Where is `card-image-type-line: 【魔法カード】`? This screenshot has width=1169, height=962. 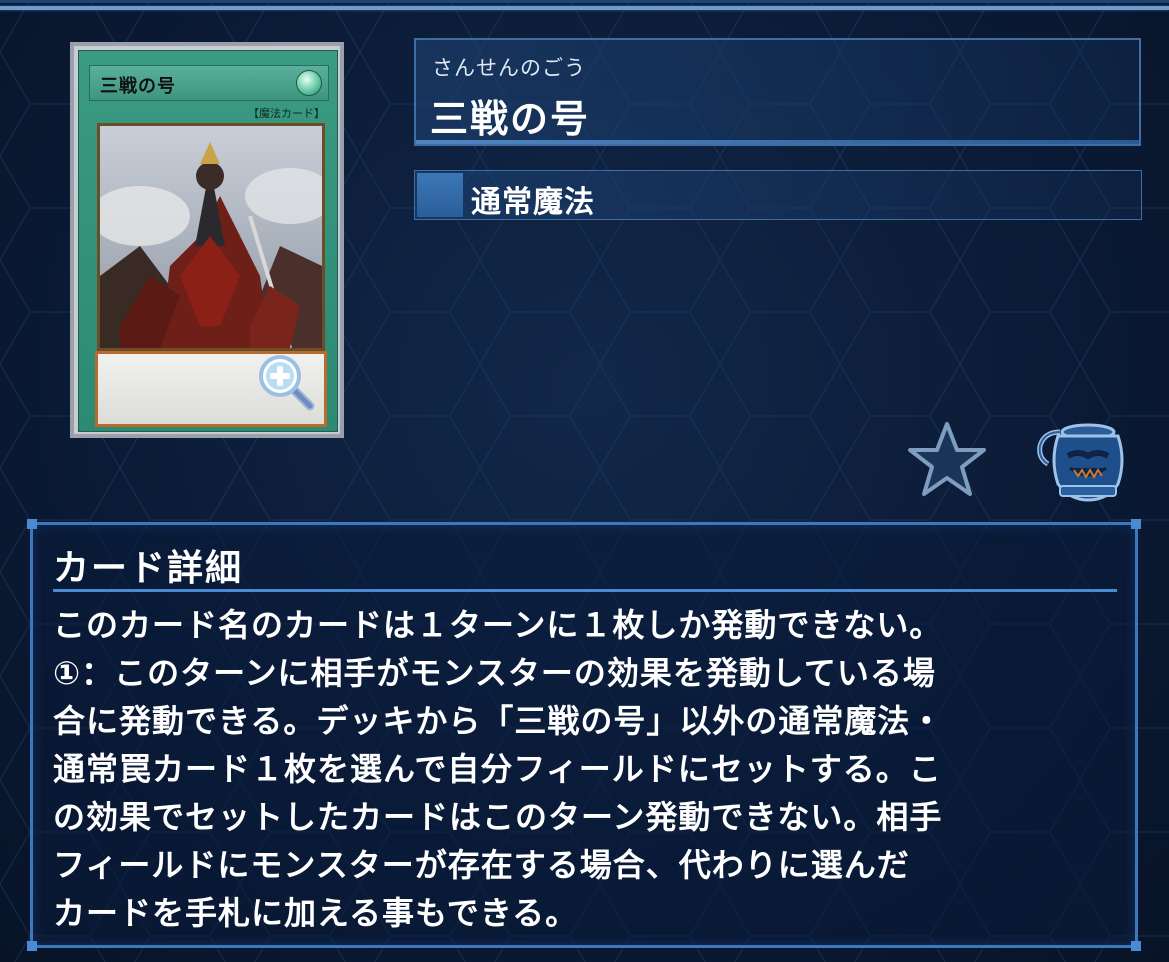
card-image-type-line: 【魔法カード】 is located at coordinates (286, 113).